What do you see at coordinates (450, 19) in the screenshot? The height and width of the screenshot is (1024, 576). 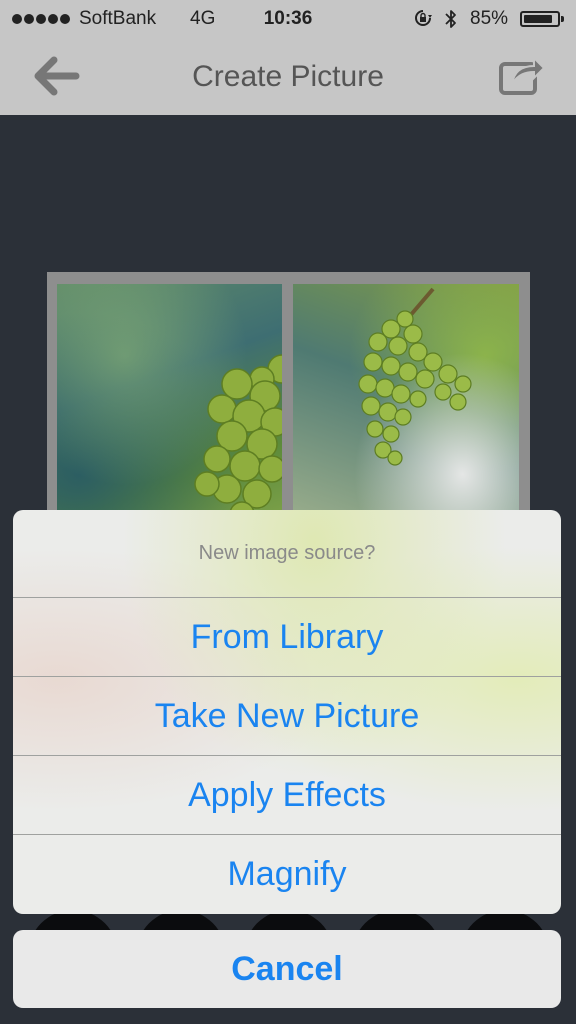 I see `bluetooth-icon` at bounding box center [450, 19].